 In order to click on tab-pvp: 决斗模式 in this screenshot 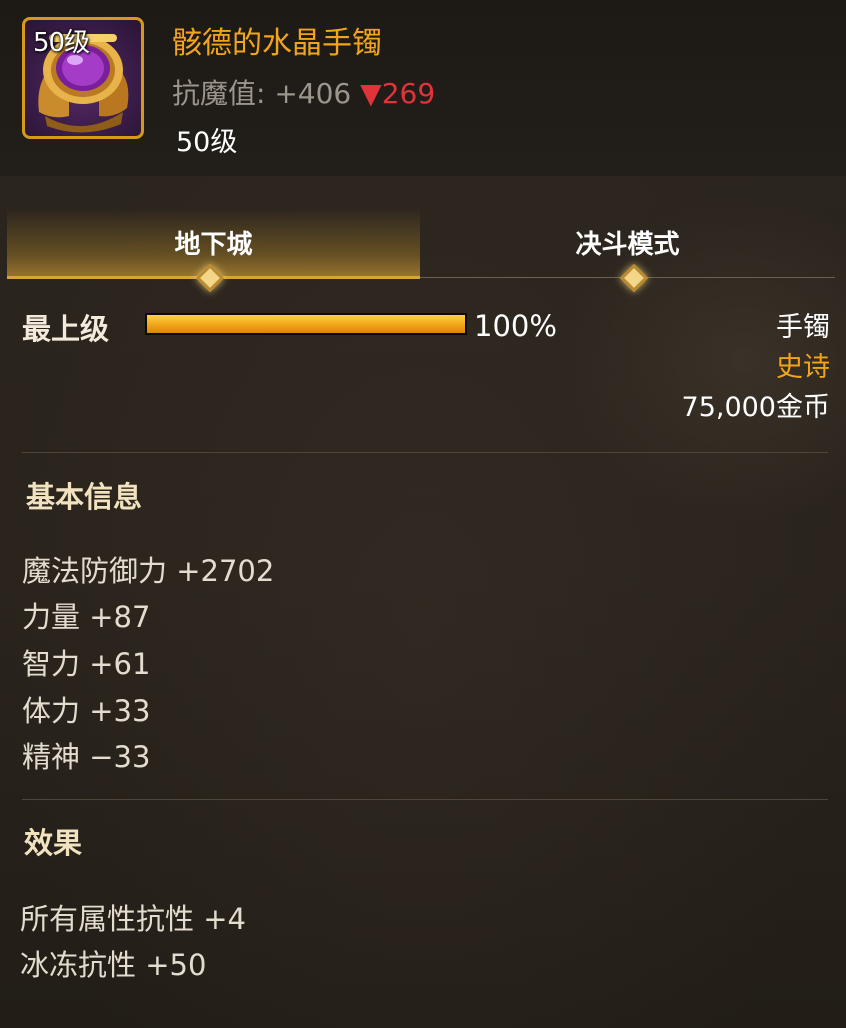, I will do `click(627, 242)`.